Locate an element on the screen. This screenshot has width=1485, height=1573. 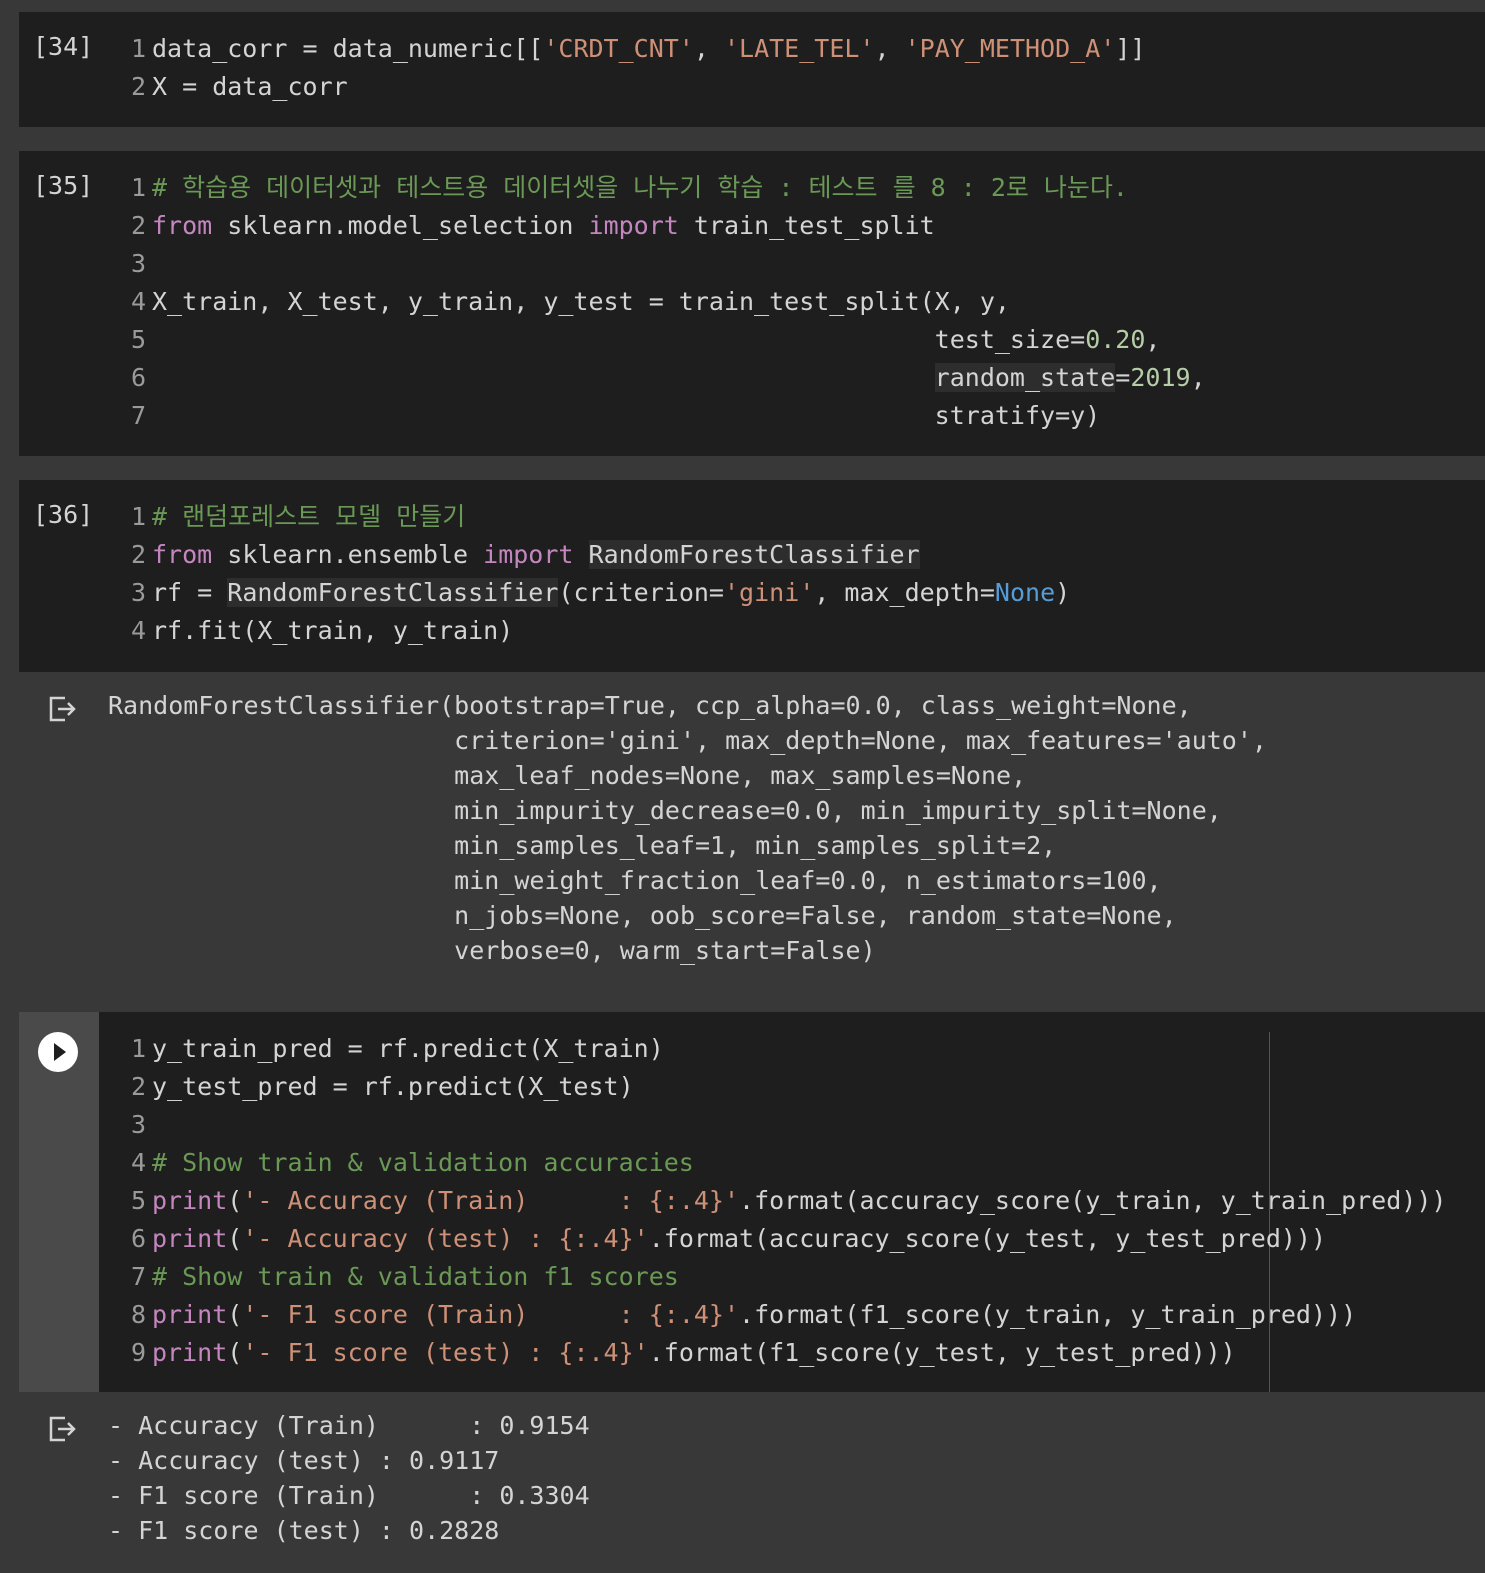
code-token: None is located at coordinates (1025, 592).